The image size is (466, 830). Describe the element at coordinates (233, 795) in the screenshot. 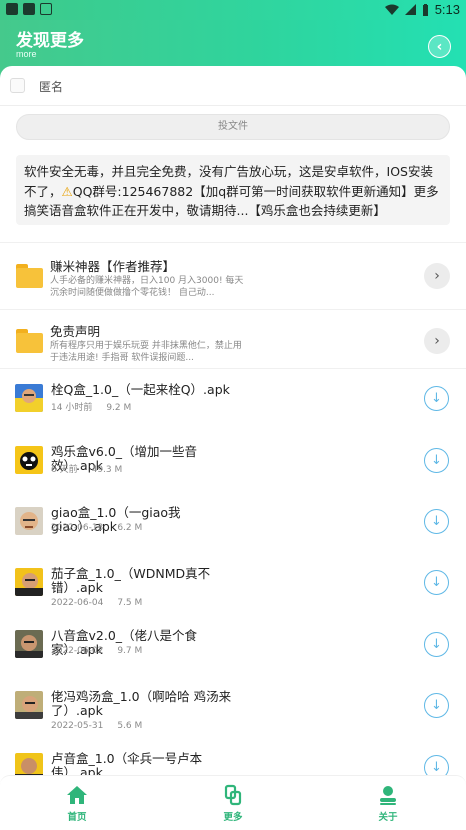

I see `more-icon` at that location.